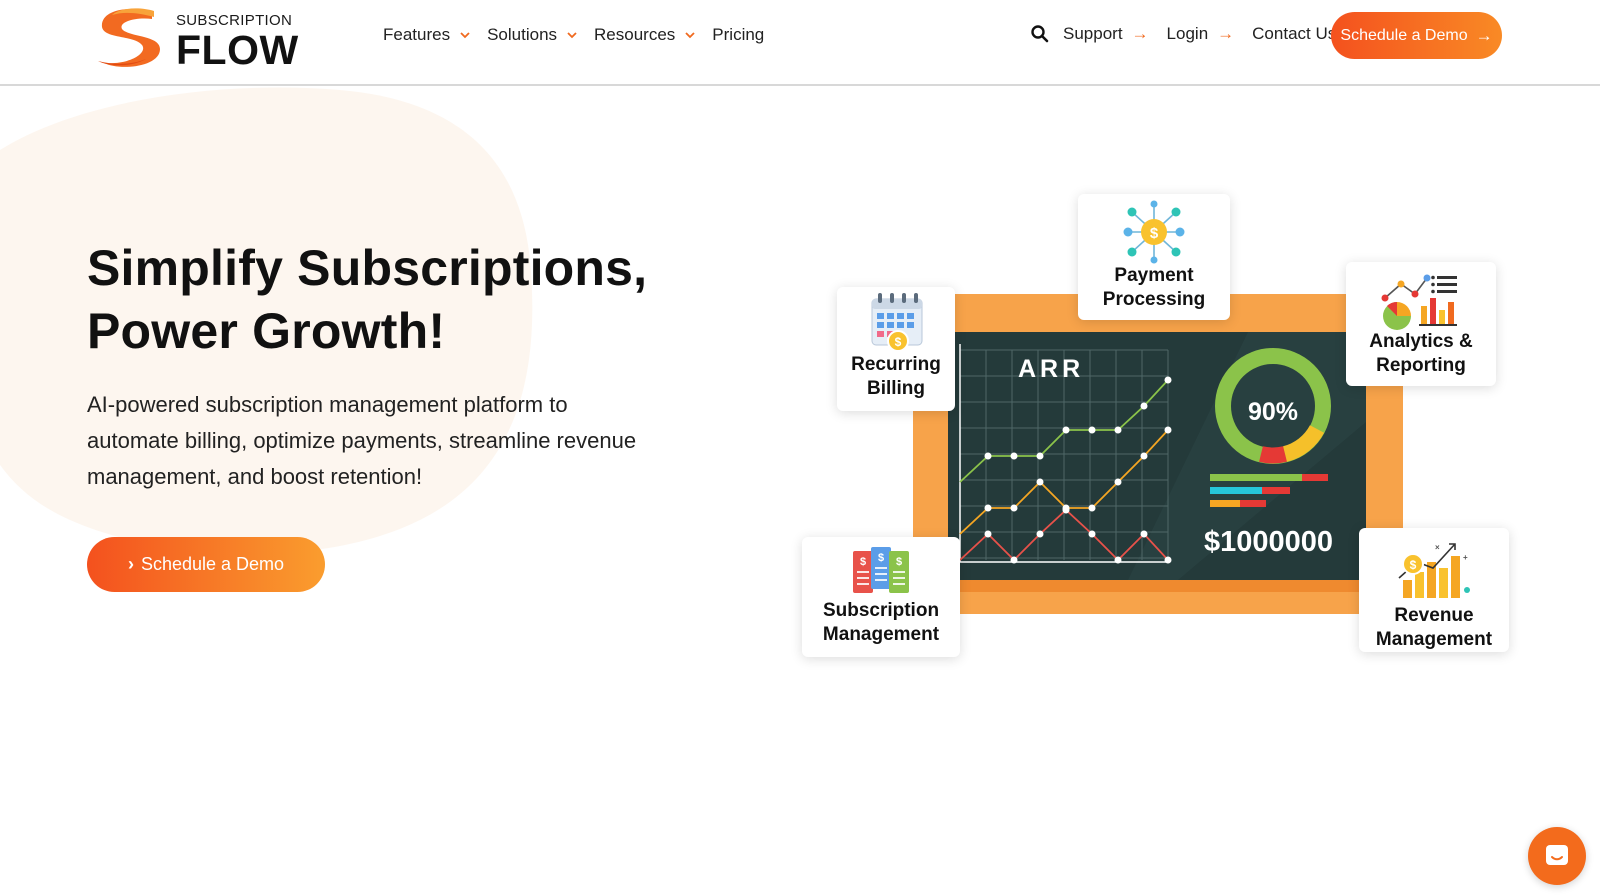  I want to click on payment-processing-label: Payment Processing, so click(1154, 287).